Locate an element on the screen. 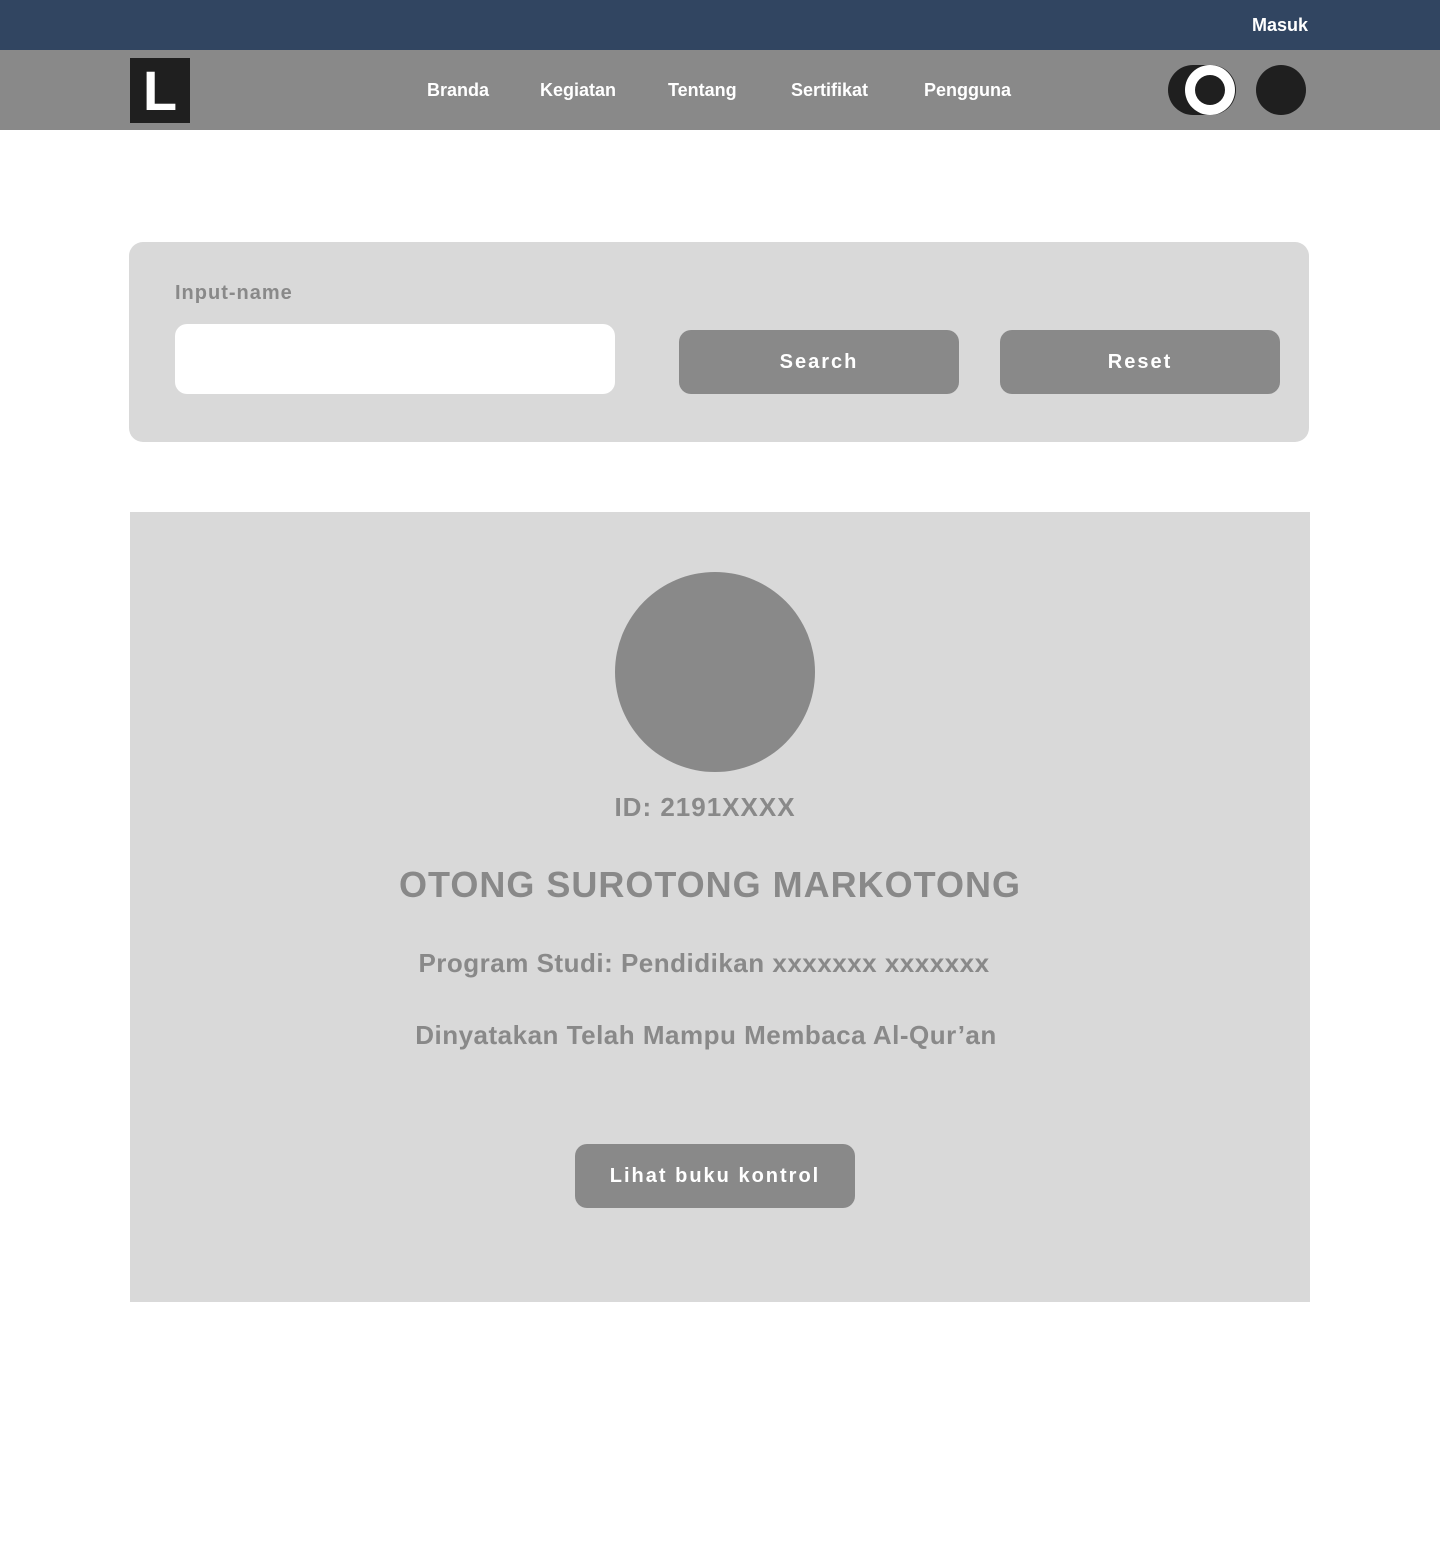 This screenshot has width=1440, height=1544. login-link: Masuk is located at coordinates (1280, 25).